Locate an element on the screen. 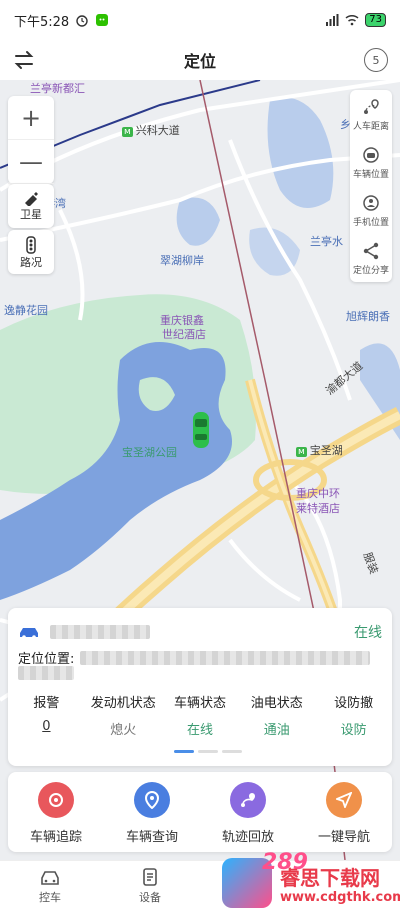 The width and height of the screenshot is (400, 911). traffic-toggle-button: 路况 is located at coordinates (31, 252).